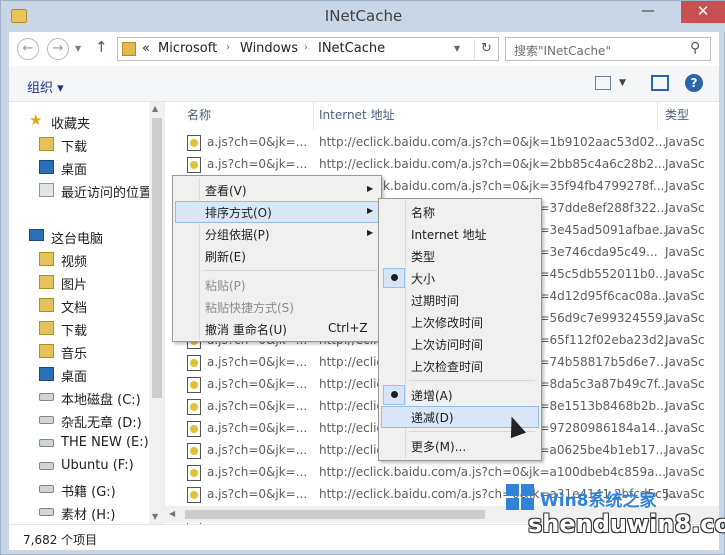 Image resolution: width=725 pixels, height=555 pixels. I want to click on menu-item-group-by: 分组依据(P) ▶, so click(277, 234).